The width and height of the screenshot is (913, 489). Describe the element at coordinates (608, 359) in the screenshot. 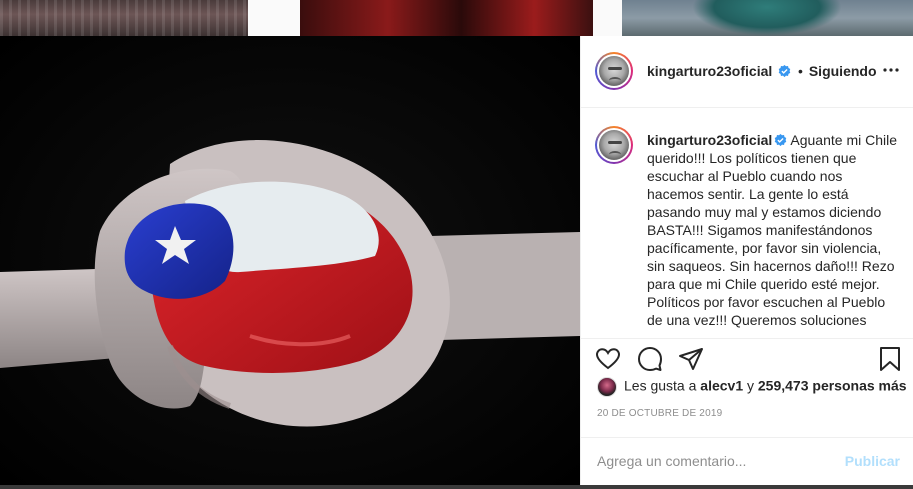

I see `heart-icon` at that location.